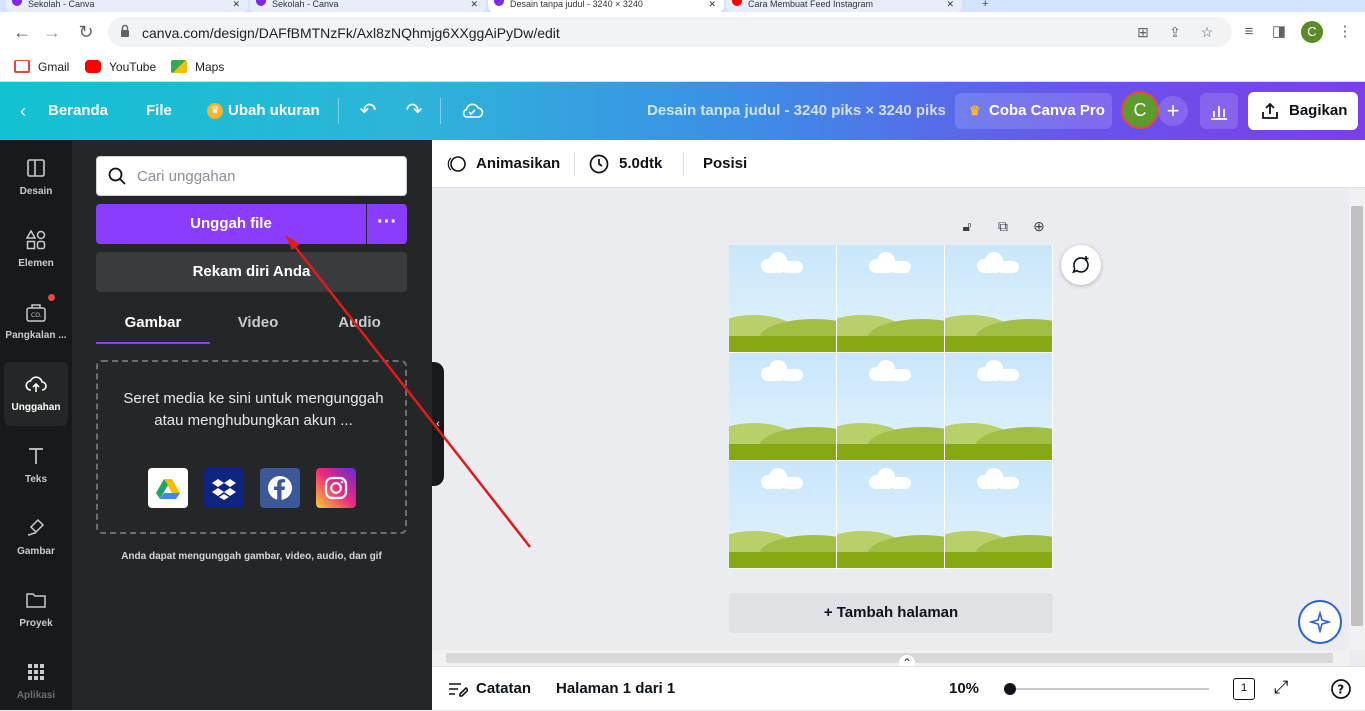 The width and height of the screenshot is (1365, 711). Describe the element at coordinates (1312, 32) in the screenshot. I see `browser-profile-avatar: C` at that location.